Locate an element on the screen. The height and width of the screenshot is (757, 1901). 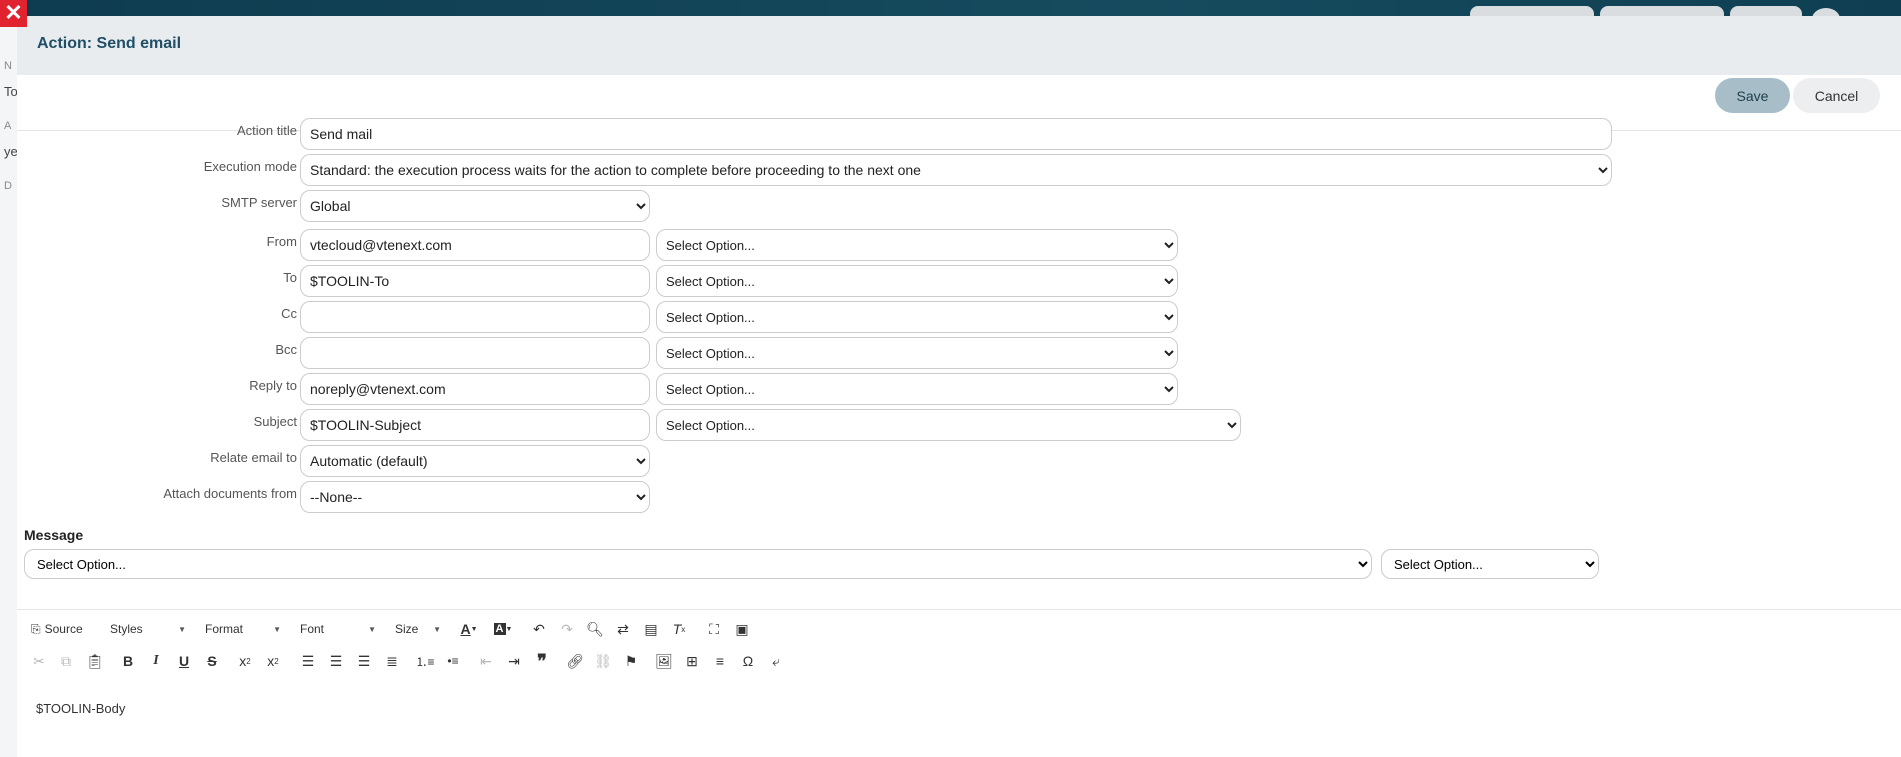
background-letter: ye is located at coordinates (11, 151).